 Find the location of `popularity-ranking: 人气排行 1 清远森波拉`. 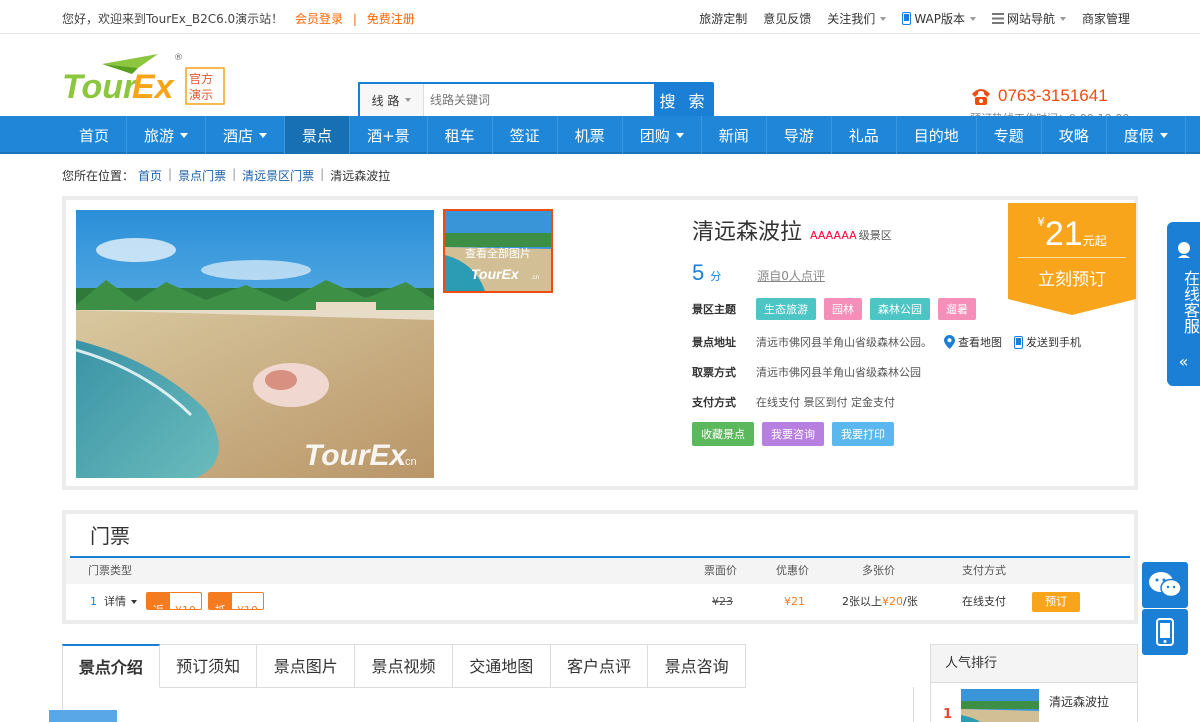

popularity-ranking: 人气排行 1 清远森波拉 is located at coordinates (1034, 683).